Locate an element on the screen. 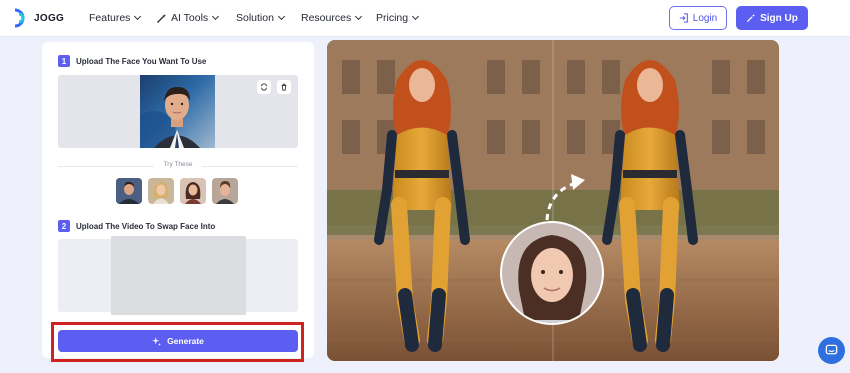 This screenshot has width=850, height=373. try-these-label: Try These is located at coordinates (178, 164).